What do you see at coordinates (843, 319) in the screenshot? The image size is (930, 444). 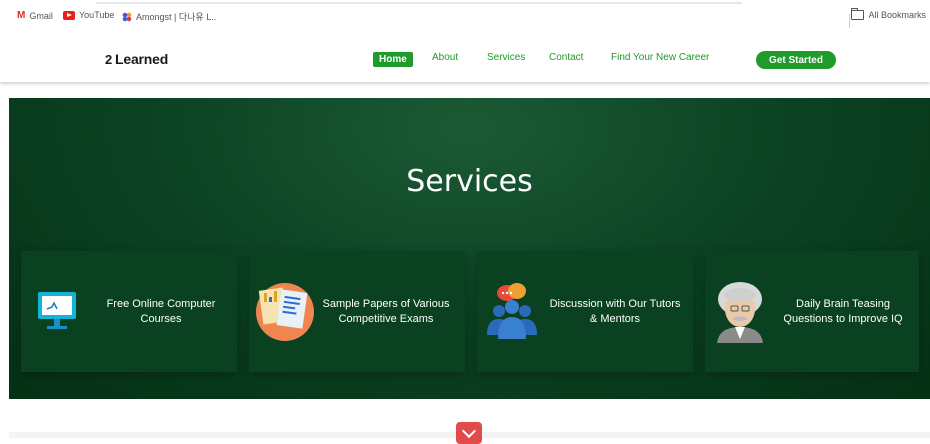 I see `card-title-line: Questions to Improve IQ` at bounding box center [843, 319].